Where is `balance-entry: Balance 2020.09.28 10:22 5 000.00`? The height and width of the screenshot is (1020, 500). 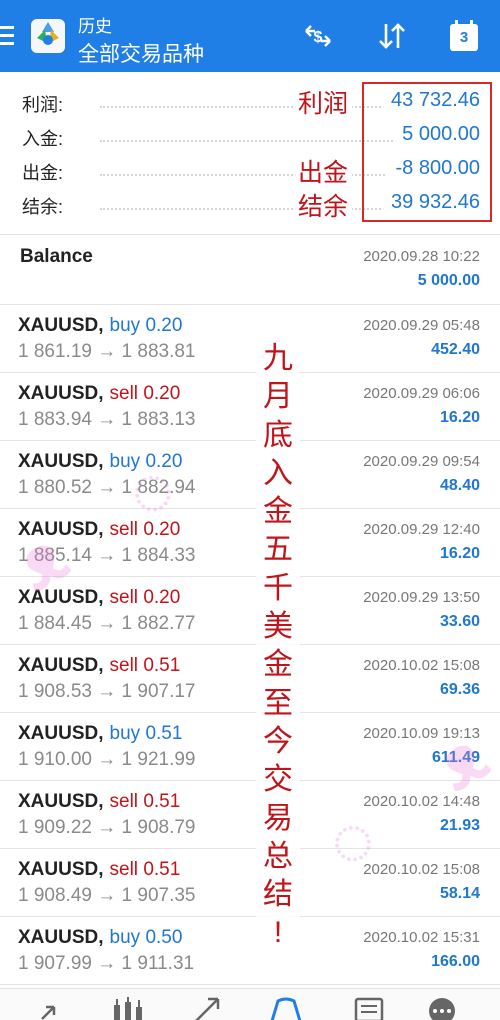
balance-entry: Balance 2020.09.28 10:22 5 000.00 is located at coordinates (250, 270).